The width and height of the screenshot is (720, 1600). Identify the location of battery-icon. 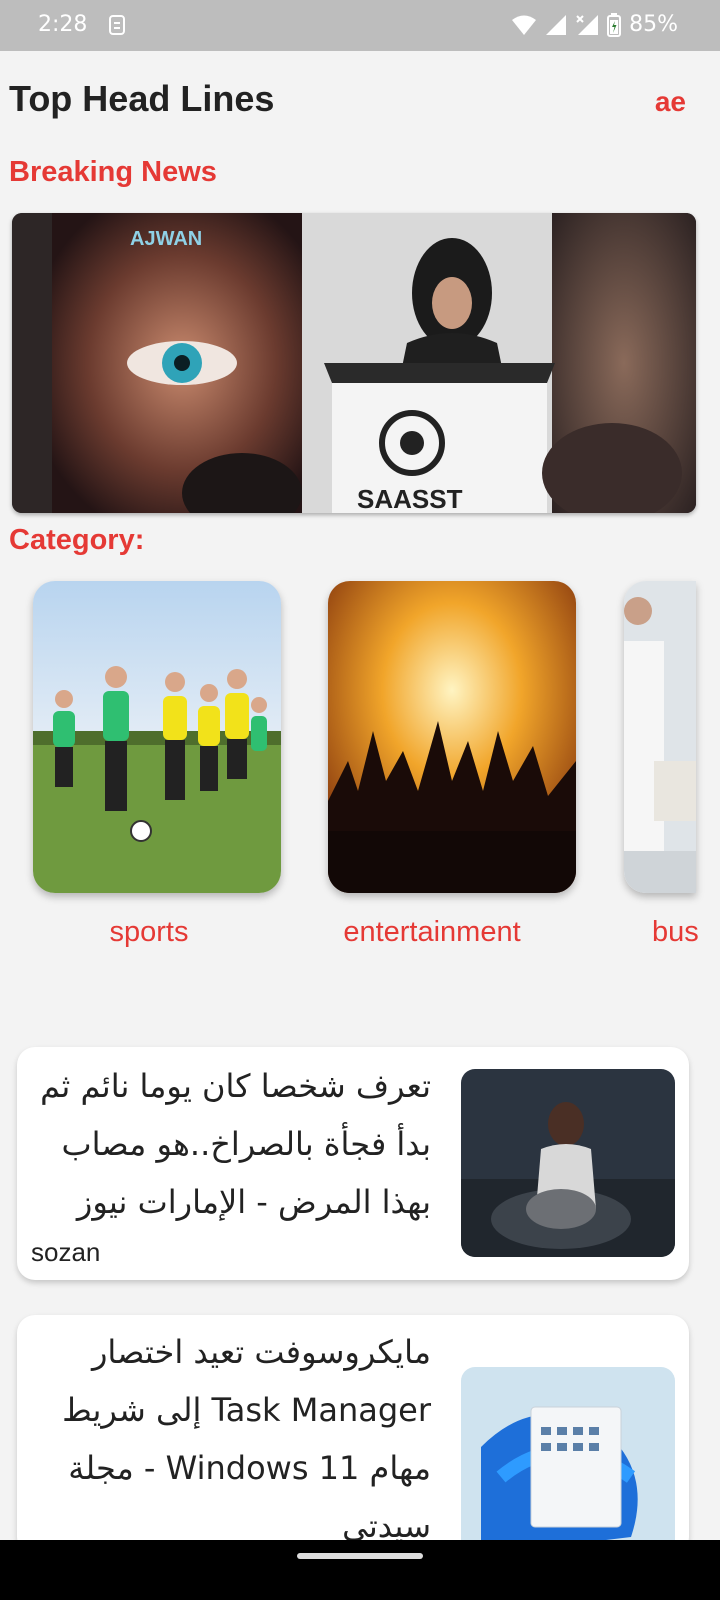
(614, 24).